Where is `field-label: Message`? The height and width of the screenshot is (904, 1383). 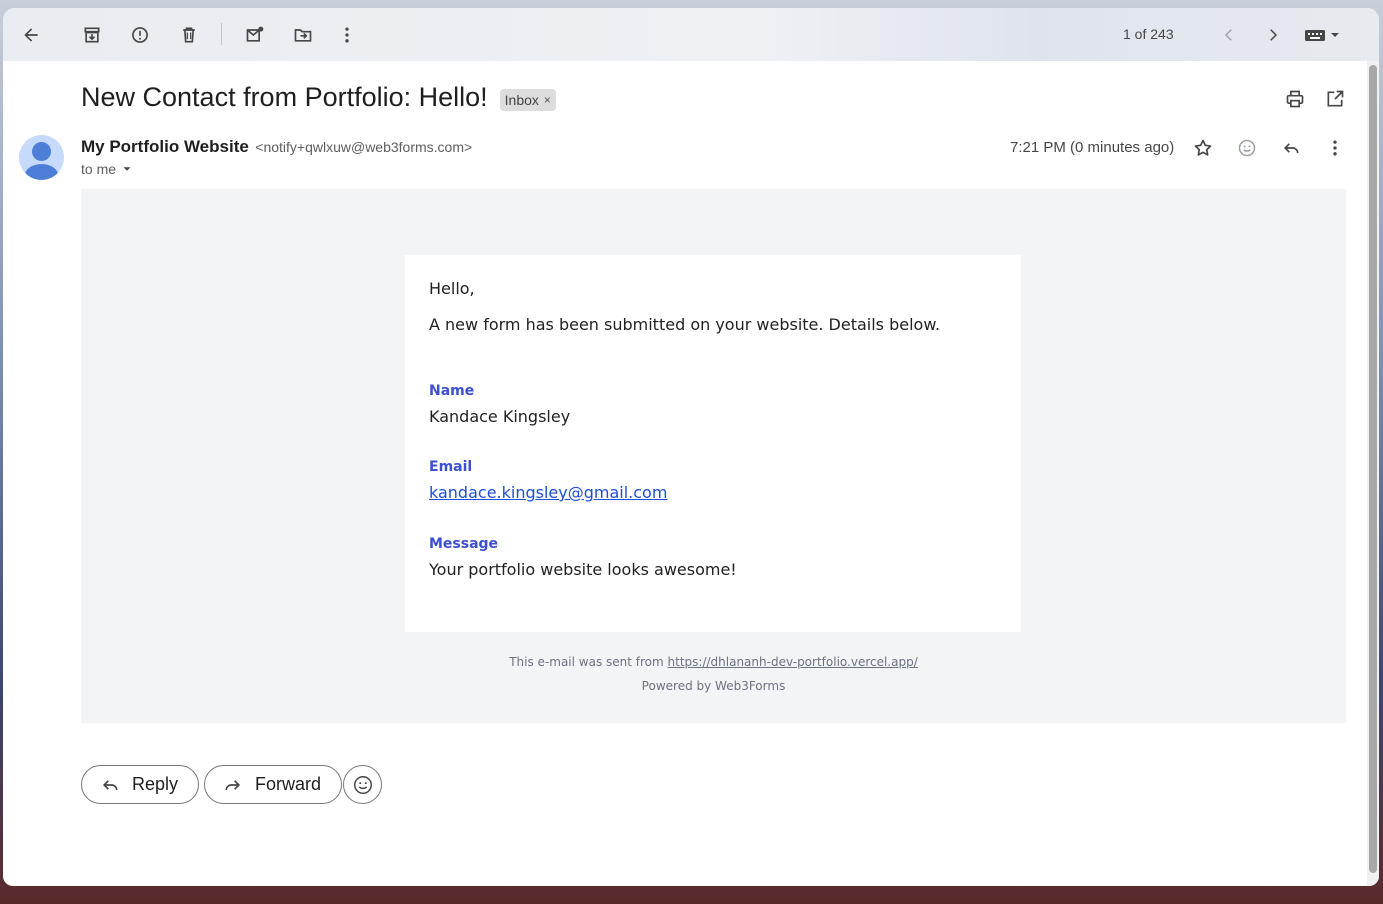
field-label: Message is located at coordinates (464, 544).